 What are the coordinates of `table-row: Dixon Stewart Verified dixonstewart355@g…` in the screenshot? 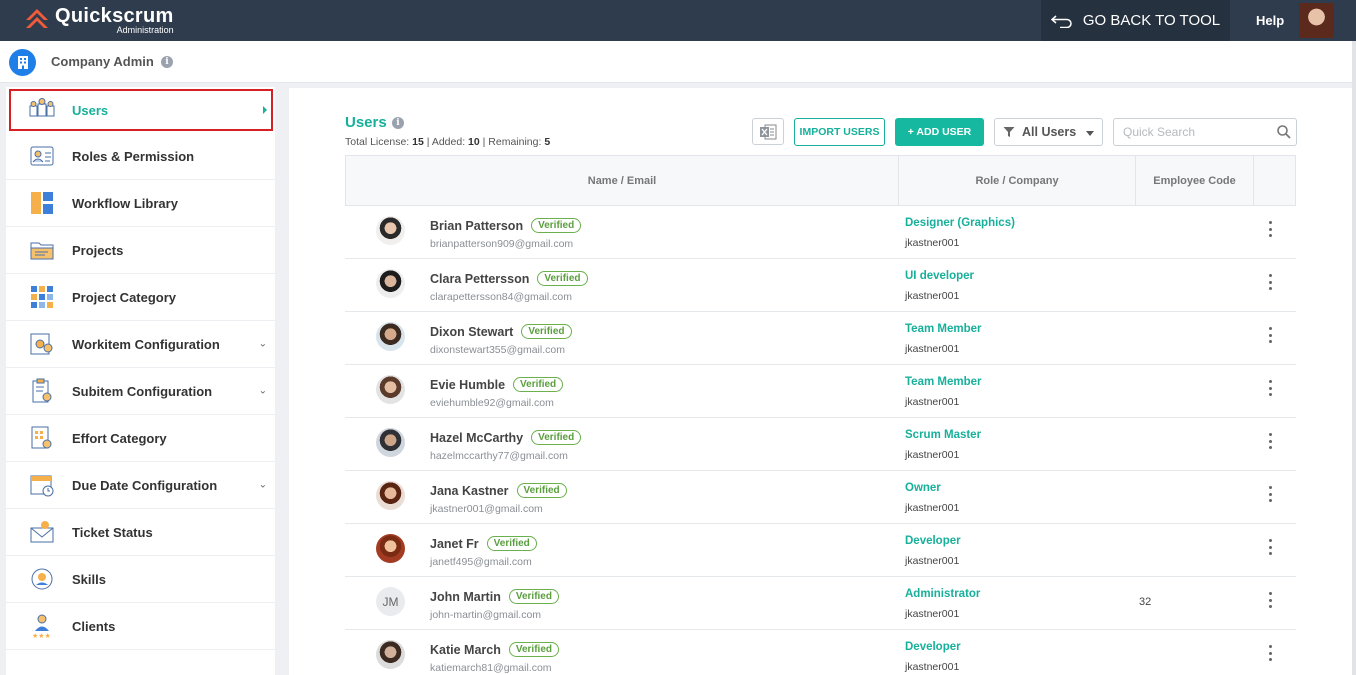 It's located at (820, 338).